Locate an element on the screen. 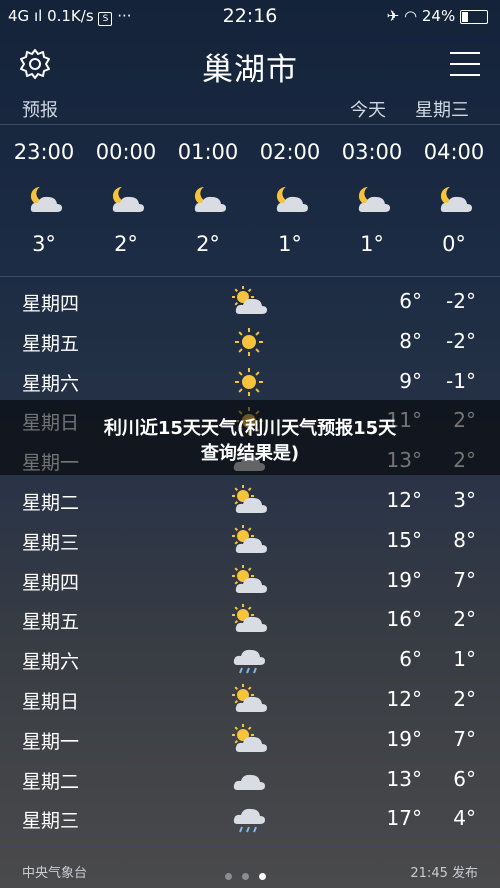 The height and width of the screenshot is (888, 500). high-temp: 8° is located at coordinates (410, 340).